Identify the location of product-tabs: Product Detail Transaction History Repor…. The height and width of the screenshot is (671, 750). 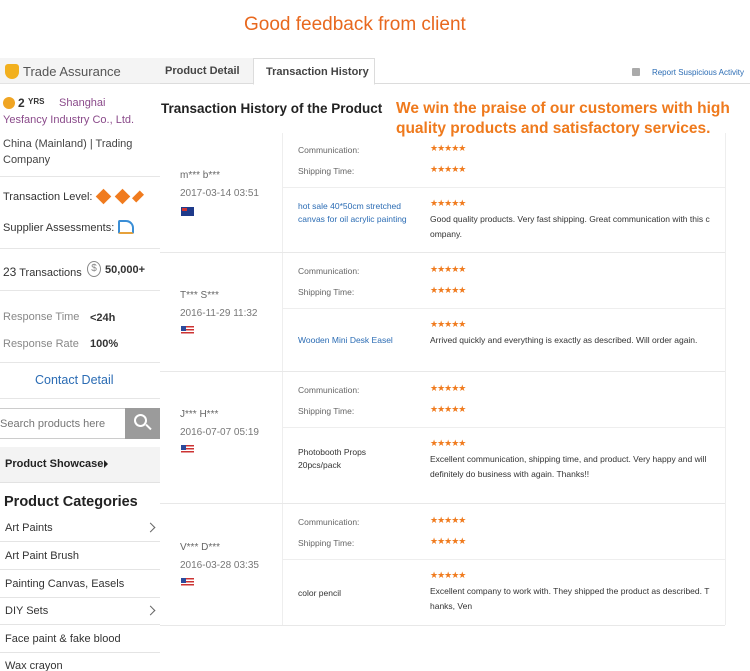
(455, 71).